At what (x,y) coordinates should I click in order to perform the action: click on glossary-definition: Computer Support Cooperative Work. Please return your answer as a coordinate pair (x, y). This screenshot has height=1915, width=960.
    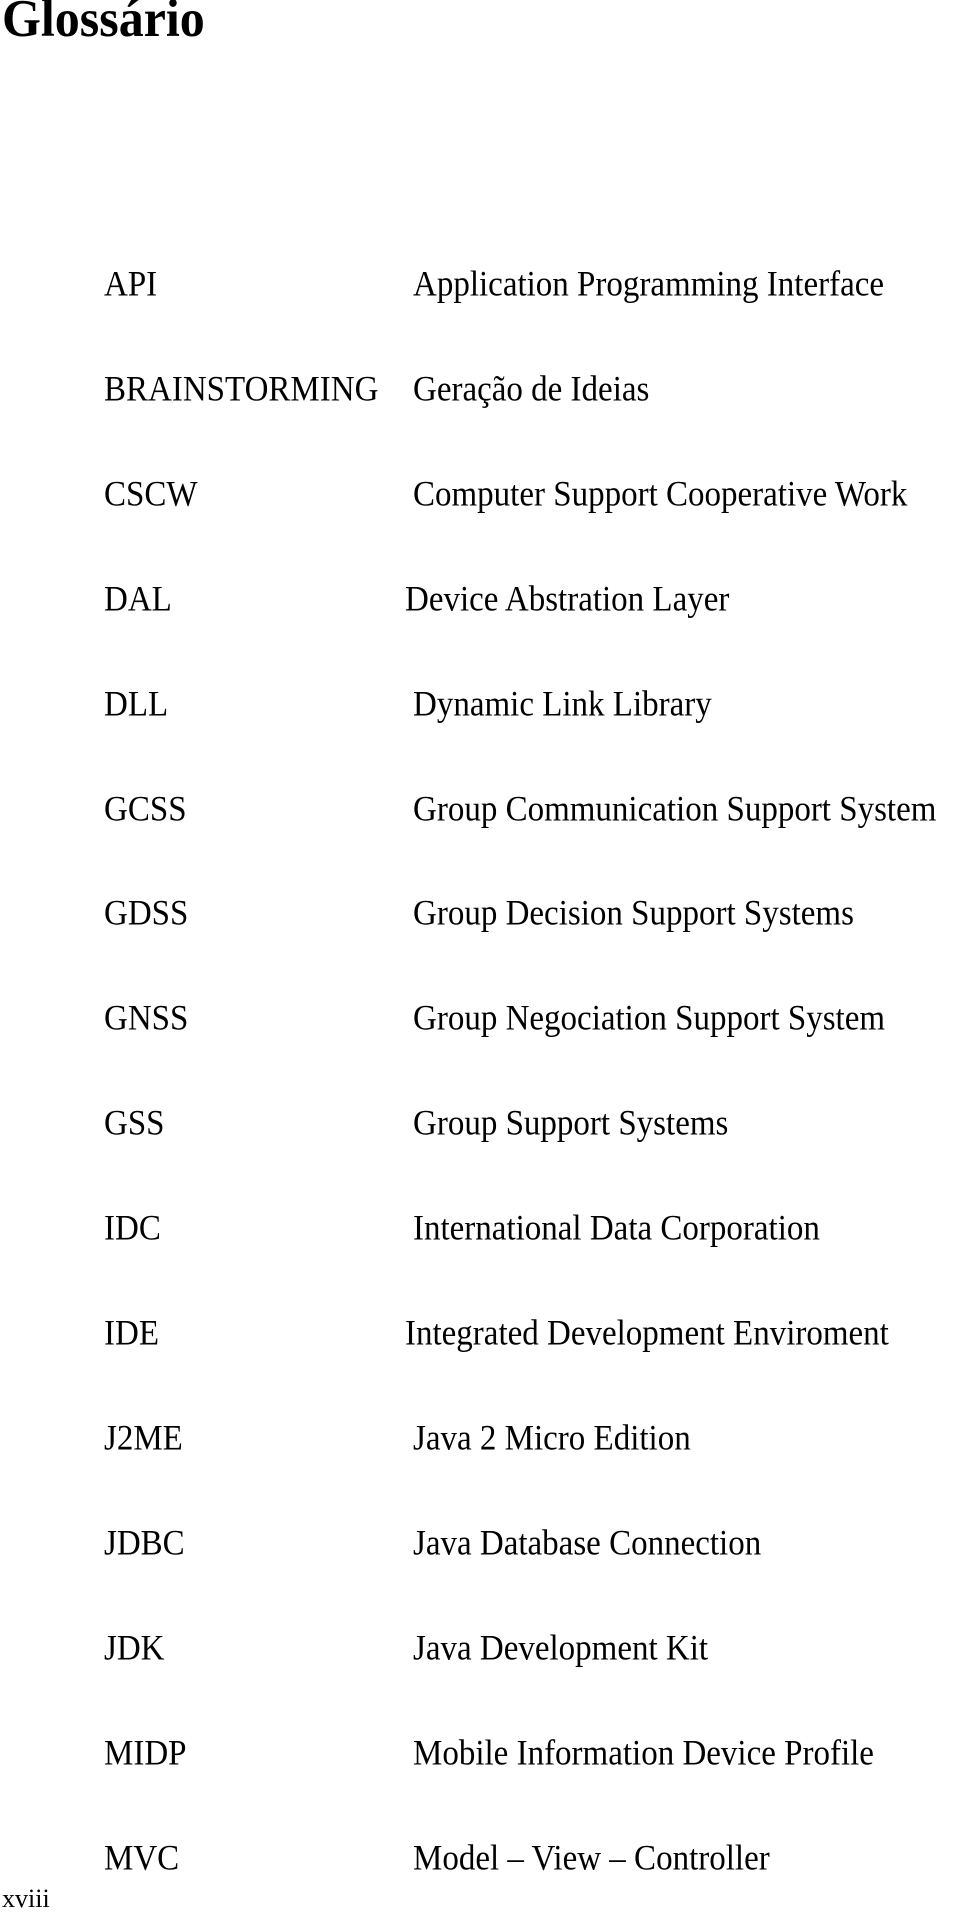
    Looking at the image, I should click on (660, 494).